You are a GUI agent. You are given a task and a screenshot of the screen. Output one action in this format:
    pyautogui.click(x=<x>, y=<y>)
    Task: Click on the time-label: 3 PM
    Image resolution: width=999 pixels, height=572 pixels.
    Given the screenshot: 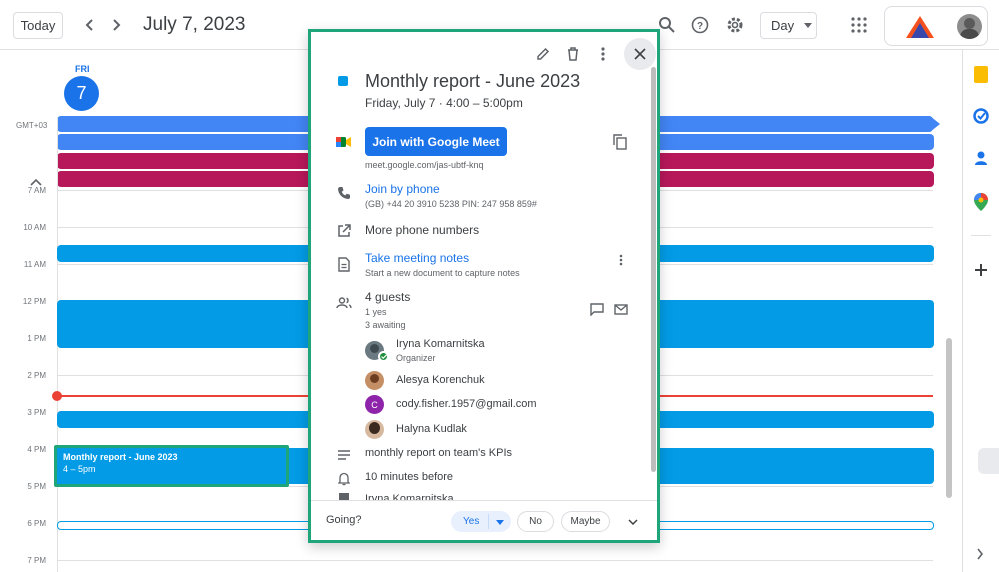 What is the action you would take?
    pyautogui.click(x=36, y=412)
    